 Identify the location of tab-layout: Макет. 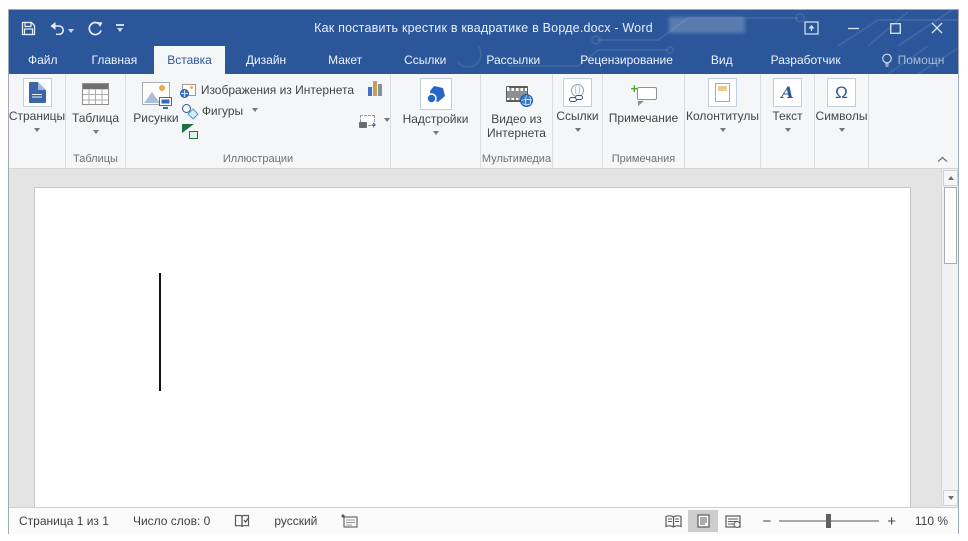
(345, 60).